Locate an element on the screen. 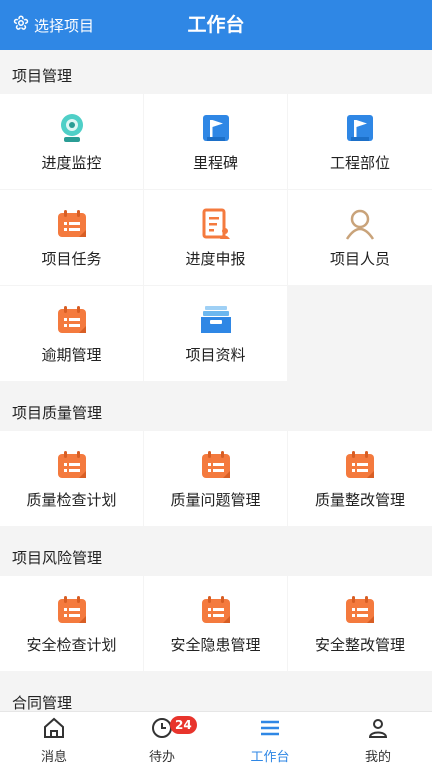 The width and height of the screenshot is (432, 768). todo-count-badge: 24 is located at coordinates (183, 725).